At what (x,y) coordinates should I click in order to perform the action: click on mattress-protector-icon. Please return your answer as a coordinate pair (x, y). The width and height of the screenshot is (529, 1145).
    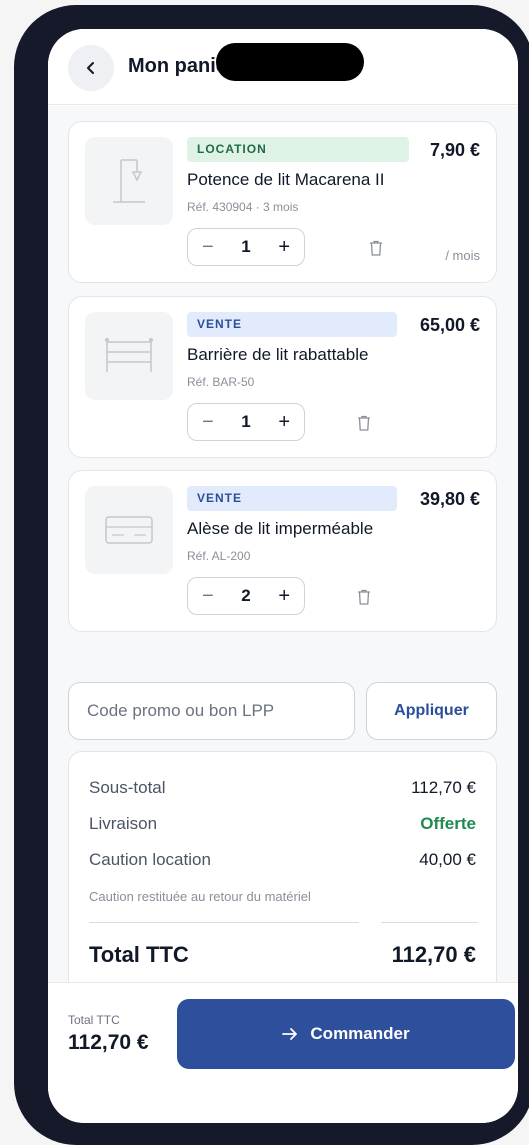
    Looking at the image, I should click on (129, 530).